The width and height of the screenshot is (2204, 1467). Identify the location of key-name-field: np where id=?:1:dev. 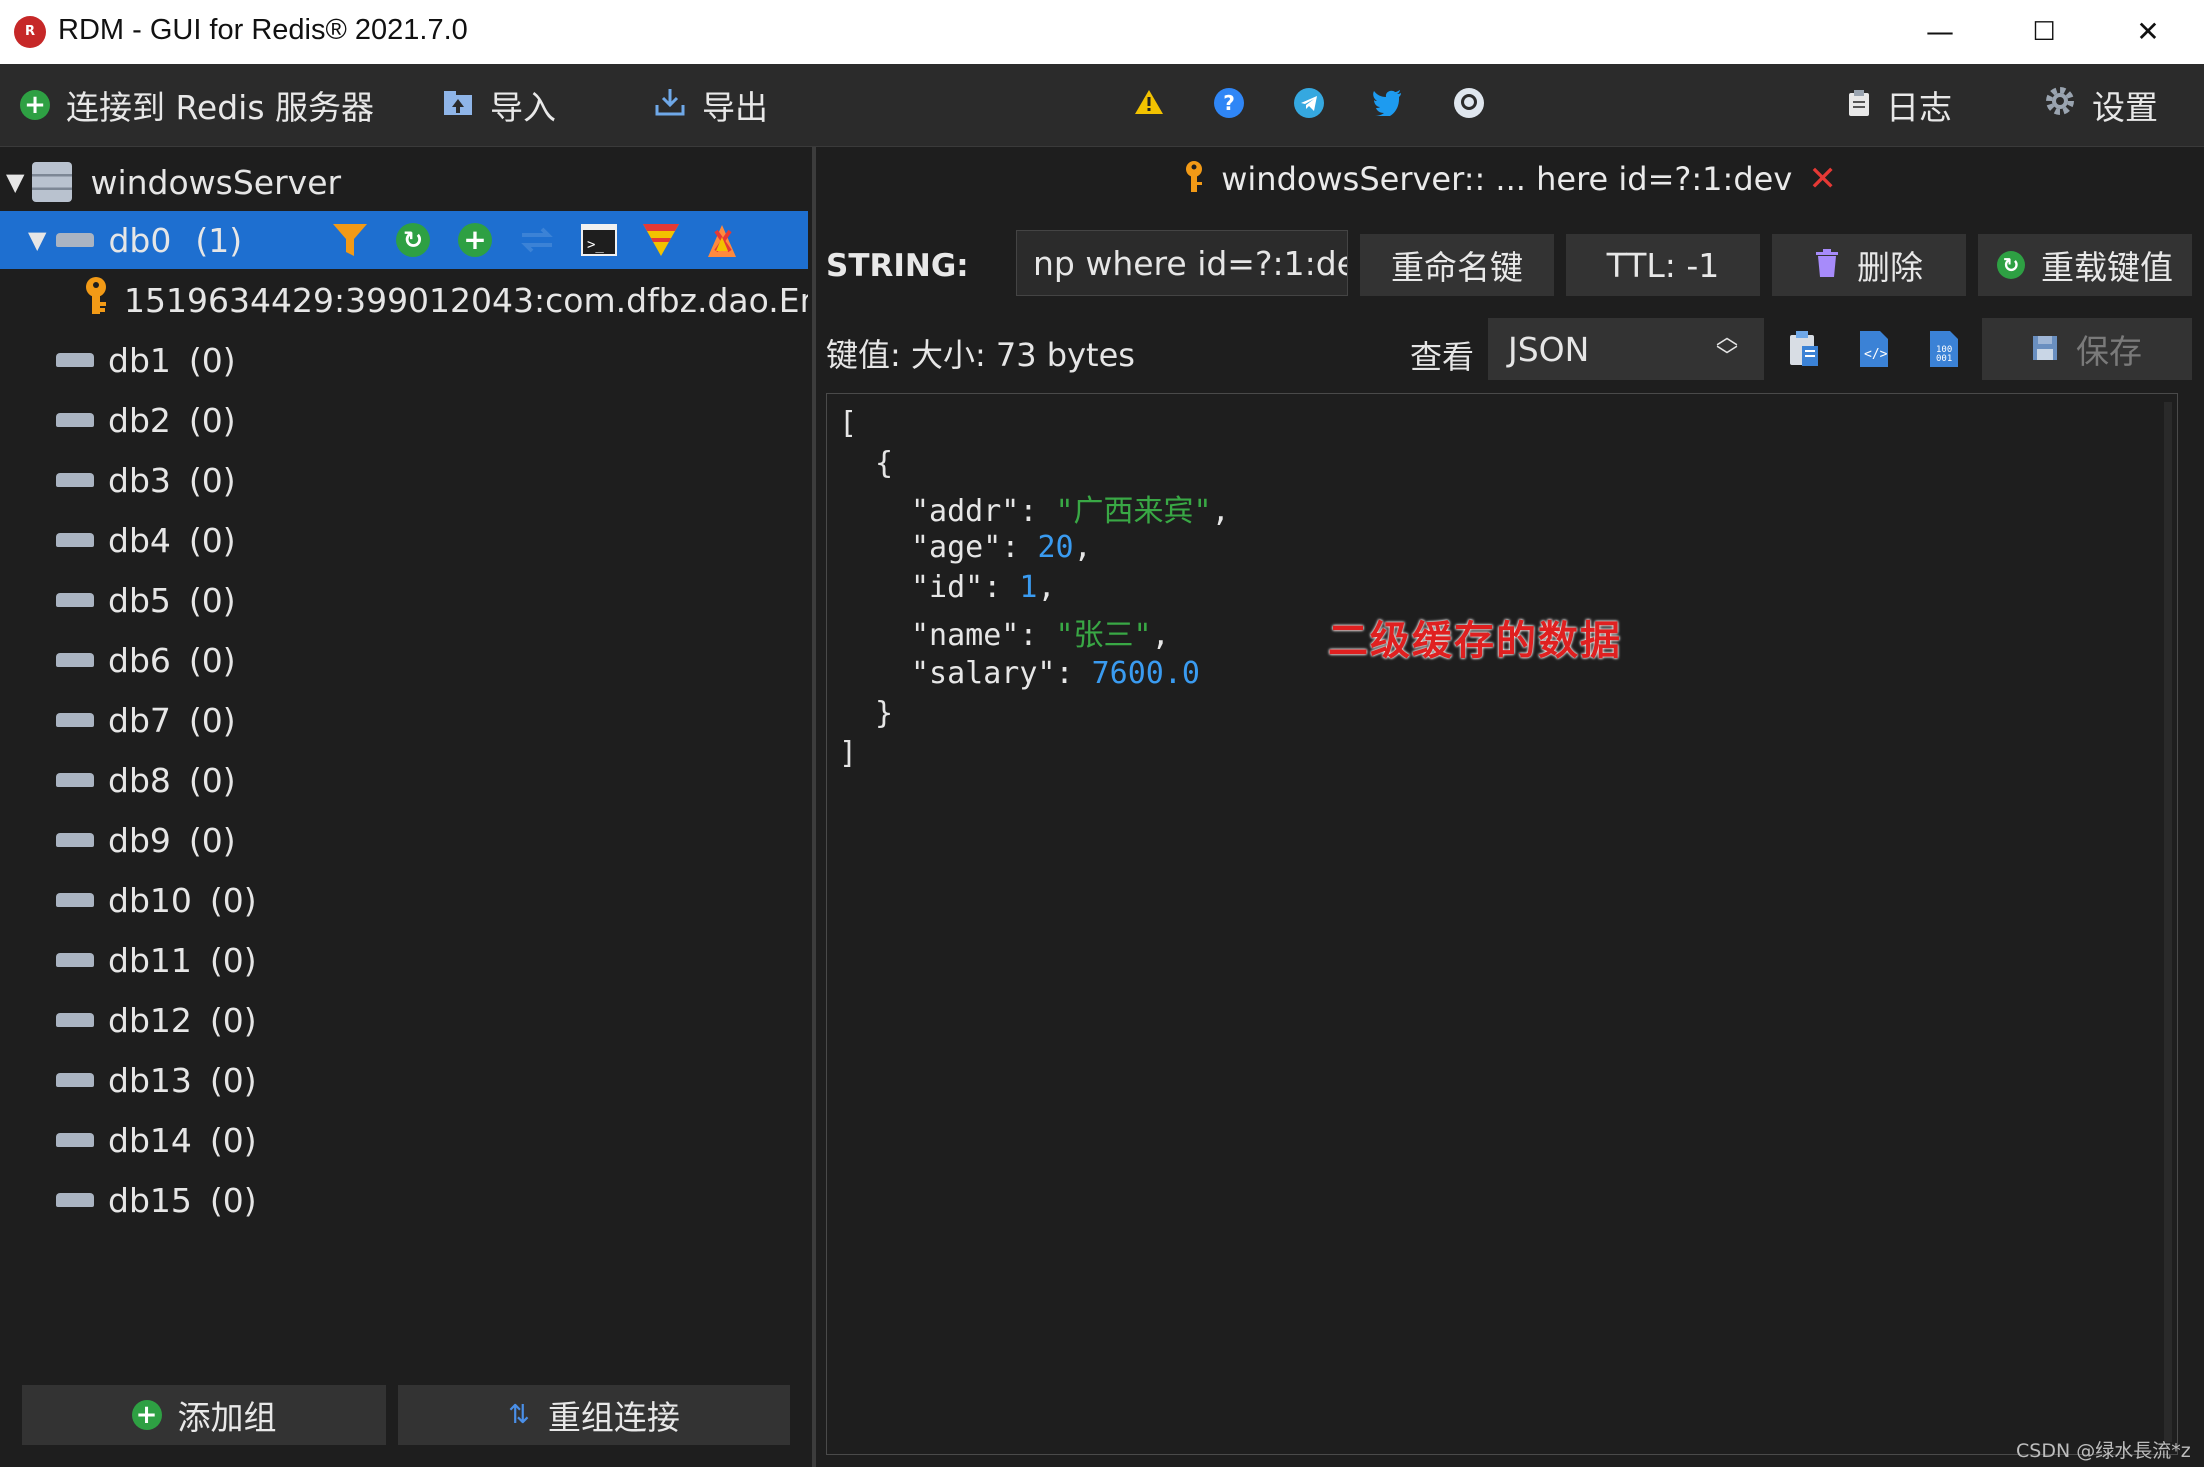
(1182, 263).